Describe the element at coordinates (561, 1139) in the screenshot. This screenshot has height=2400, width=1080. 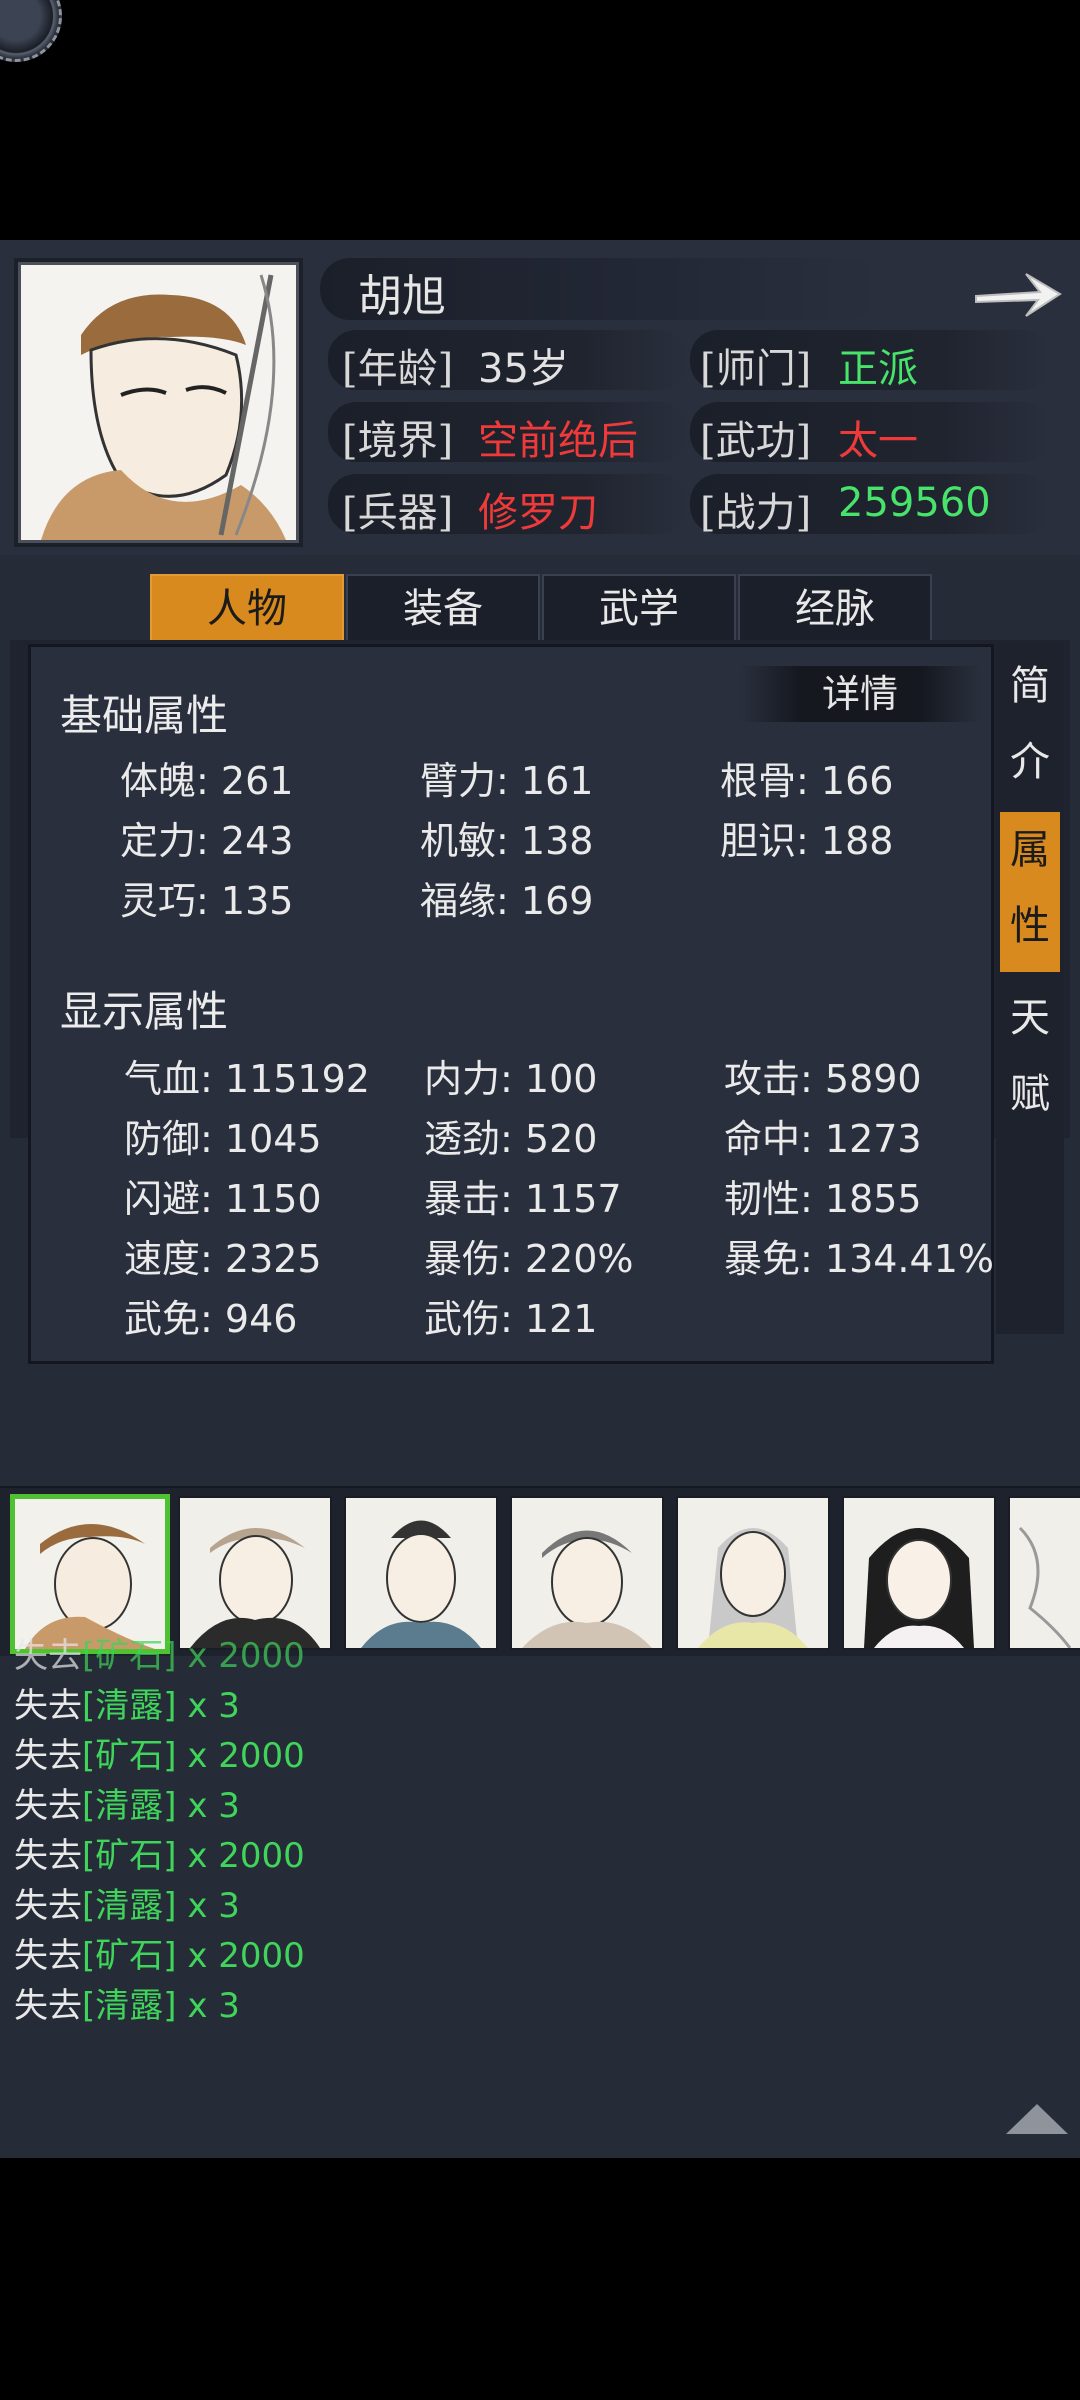
I see `stat-value: 520` at that location.